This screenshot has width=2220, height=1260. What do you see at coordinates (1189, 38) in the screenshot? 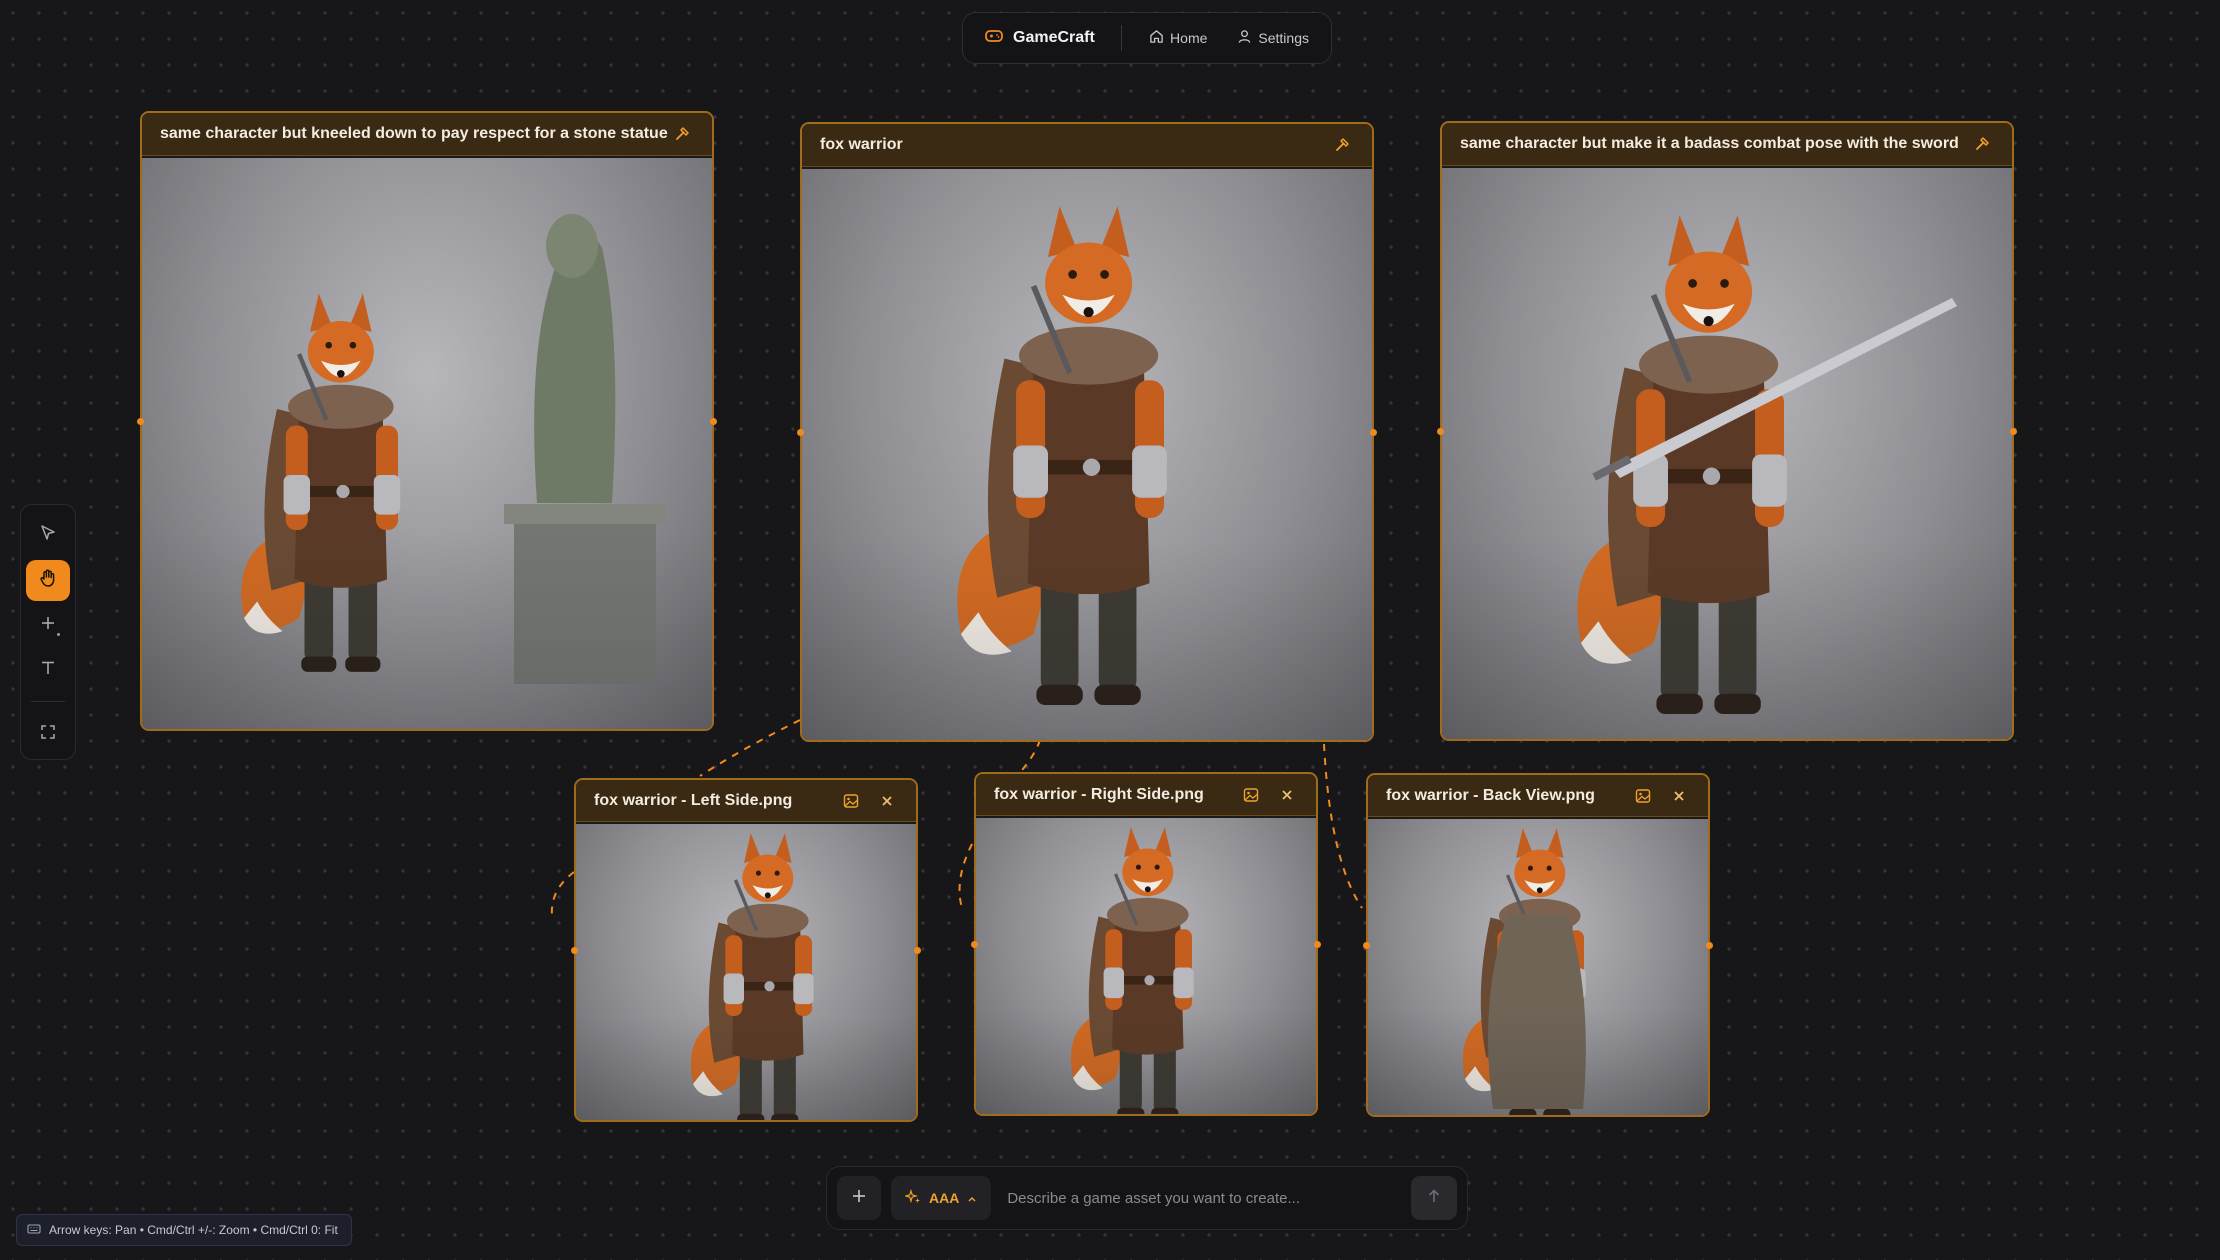
I see `nav-home-label: Home` at bounding box center [1189, 38].